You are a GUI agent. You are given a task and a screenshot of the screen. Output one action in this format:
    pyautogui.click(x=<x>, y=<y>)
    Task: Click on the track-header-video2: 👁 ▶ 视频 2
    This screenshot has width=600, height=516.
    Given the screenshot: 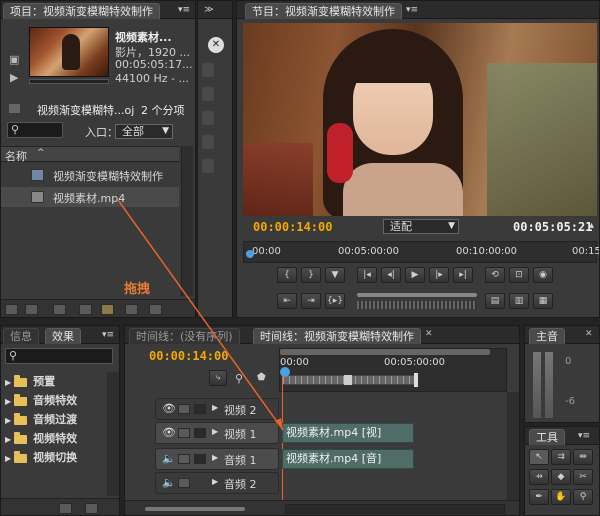 What is the action you would take?
    pyautogui.click(x=217, y=409)
    